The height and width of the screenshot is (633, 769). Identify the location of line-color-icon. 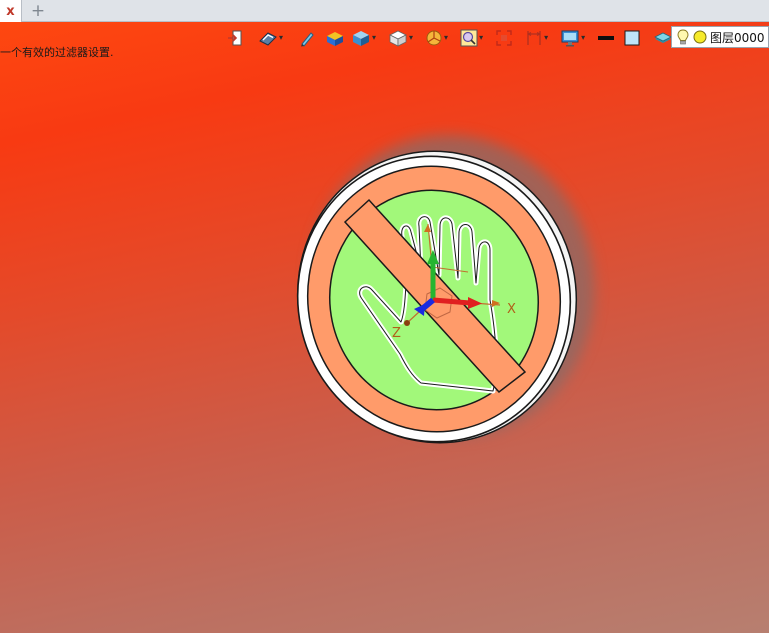
(606, 38).